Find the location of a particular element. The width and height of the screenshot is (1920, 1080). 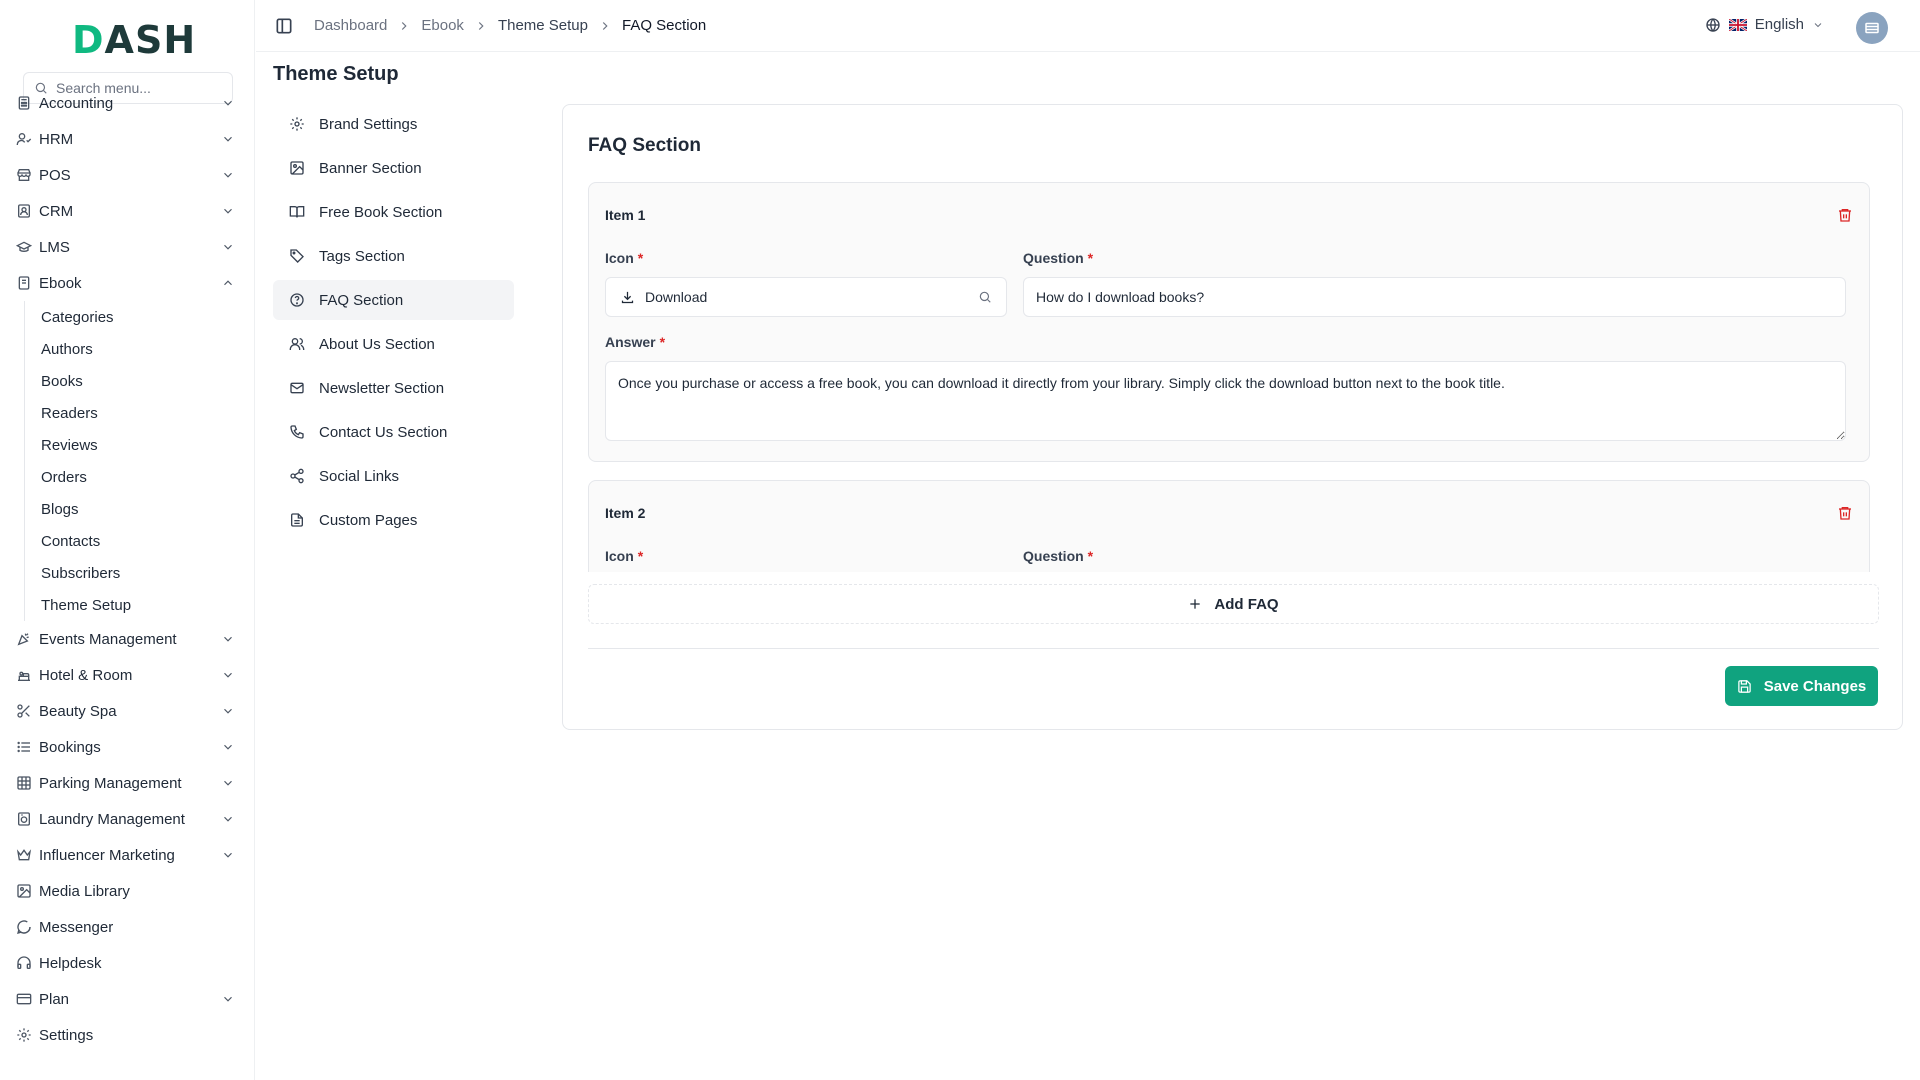

section-nav-label: Tags Section is located at coordinates (362, 256).